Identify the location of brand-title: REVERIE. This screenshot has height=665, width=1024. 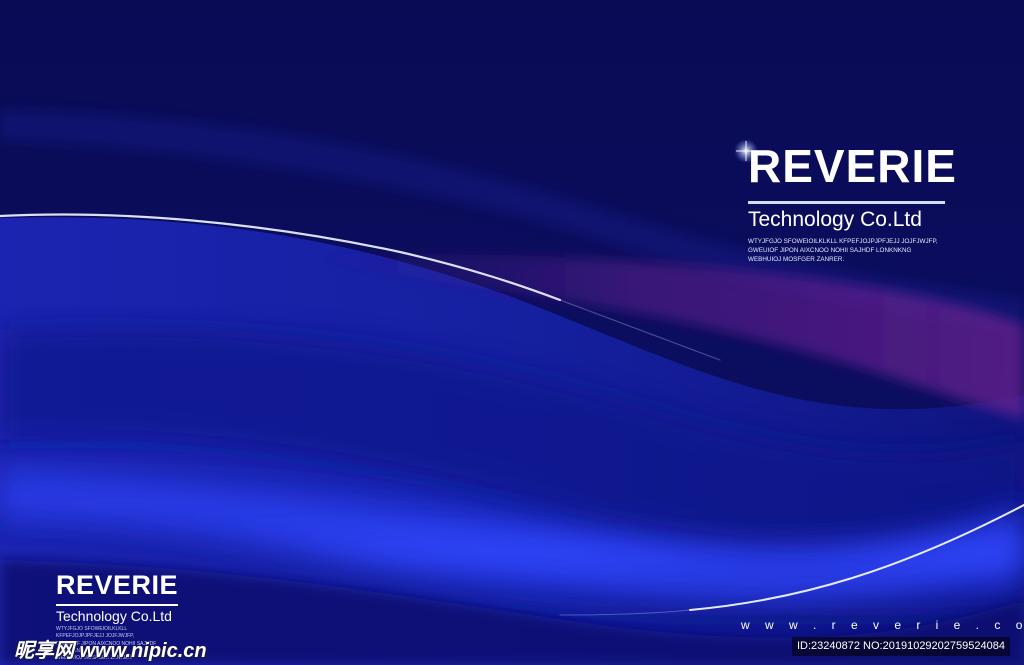
(852, 166).